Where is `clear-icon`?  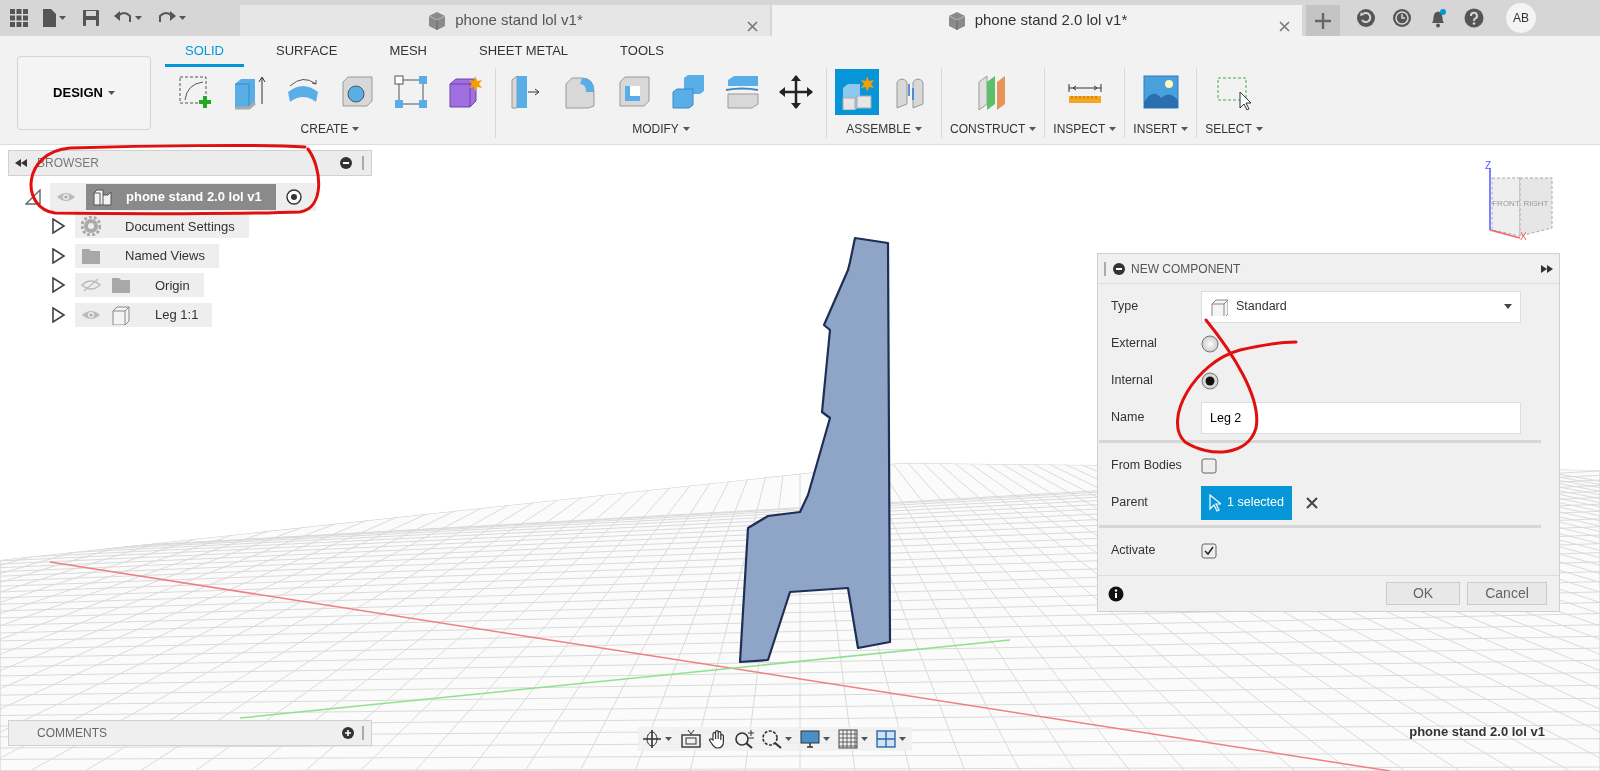 clear-icon is located at coordinates (1312, 502).